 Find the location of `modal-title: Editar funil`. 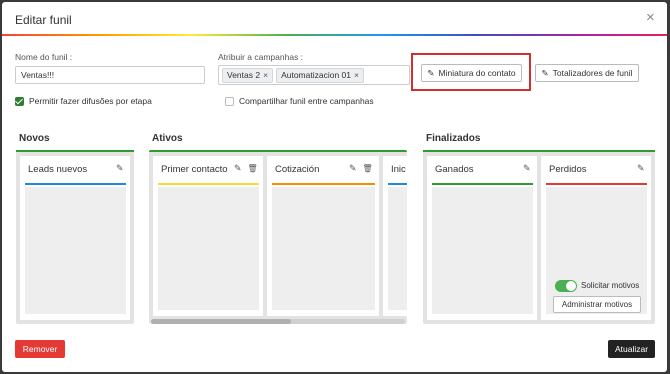

modal-title: Editar funil is located at coordinates (43, 20).